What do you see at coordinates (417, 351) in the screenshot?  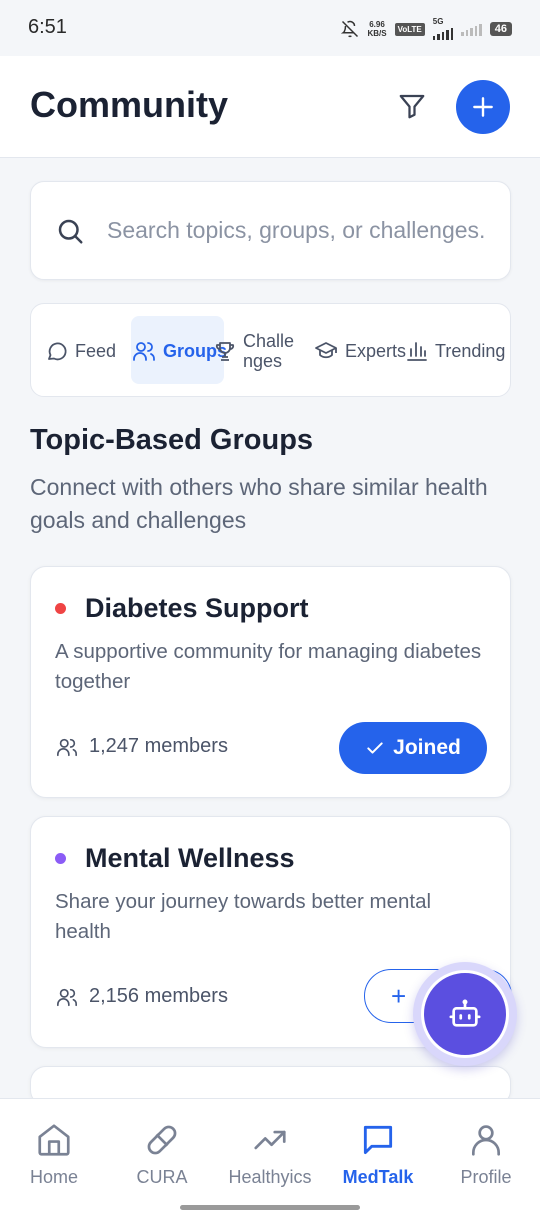 I see `bar-chart-icon` at bounding box center [417, 351].